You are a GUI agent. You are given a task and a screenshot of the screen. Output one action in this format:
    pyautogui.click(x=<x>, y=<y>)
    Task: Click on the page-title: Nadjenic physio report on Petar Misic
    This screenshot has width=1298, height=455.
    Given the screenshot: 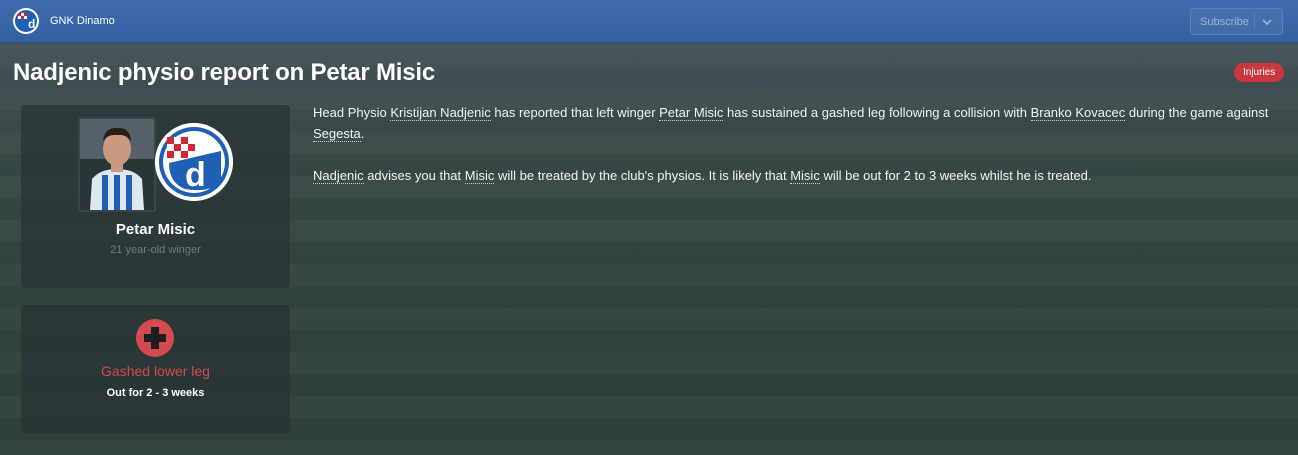 What is the action you would take?
    pyautogui.click(x=224, y=72)
    